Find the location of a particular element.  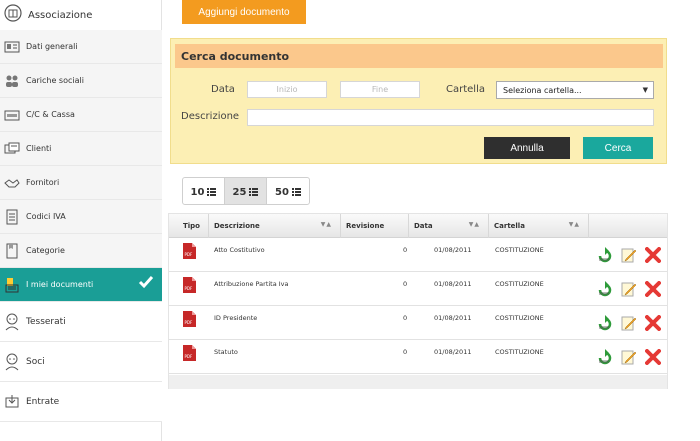

table-row: PDF Statuto 0 01/08/2011 COSTITUZIONE is located at coordinates (418, 357).